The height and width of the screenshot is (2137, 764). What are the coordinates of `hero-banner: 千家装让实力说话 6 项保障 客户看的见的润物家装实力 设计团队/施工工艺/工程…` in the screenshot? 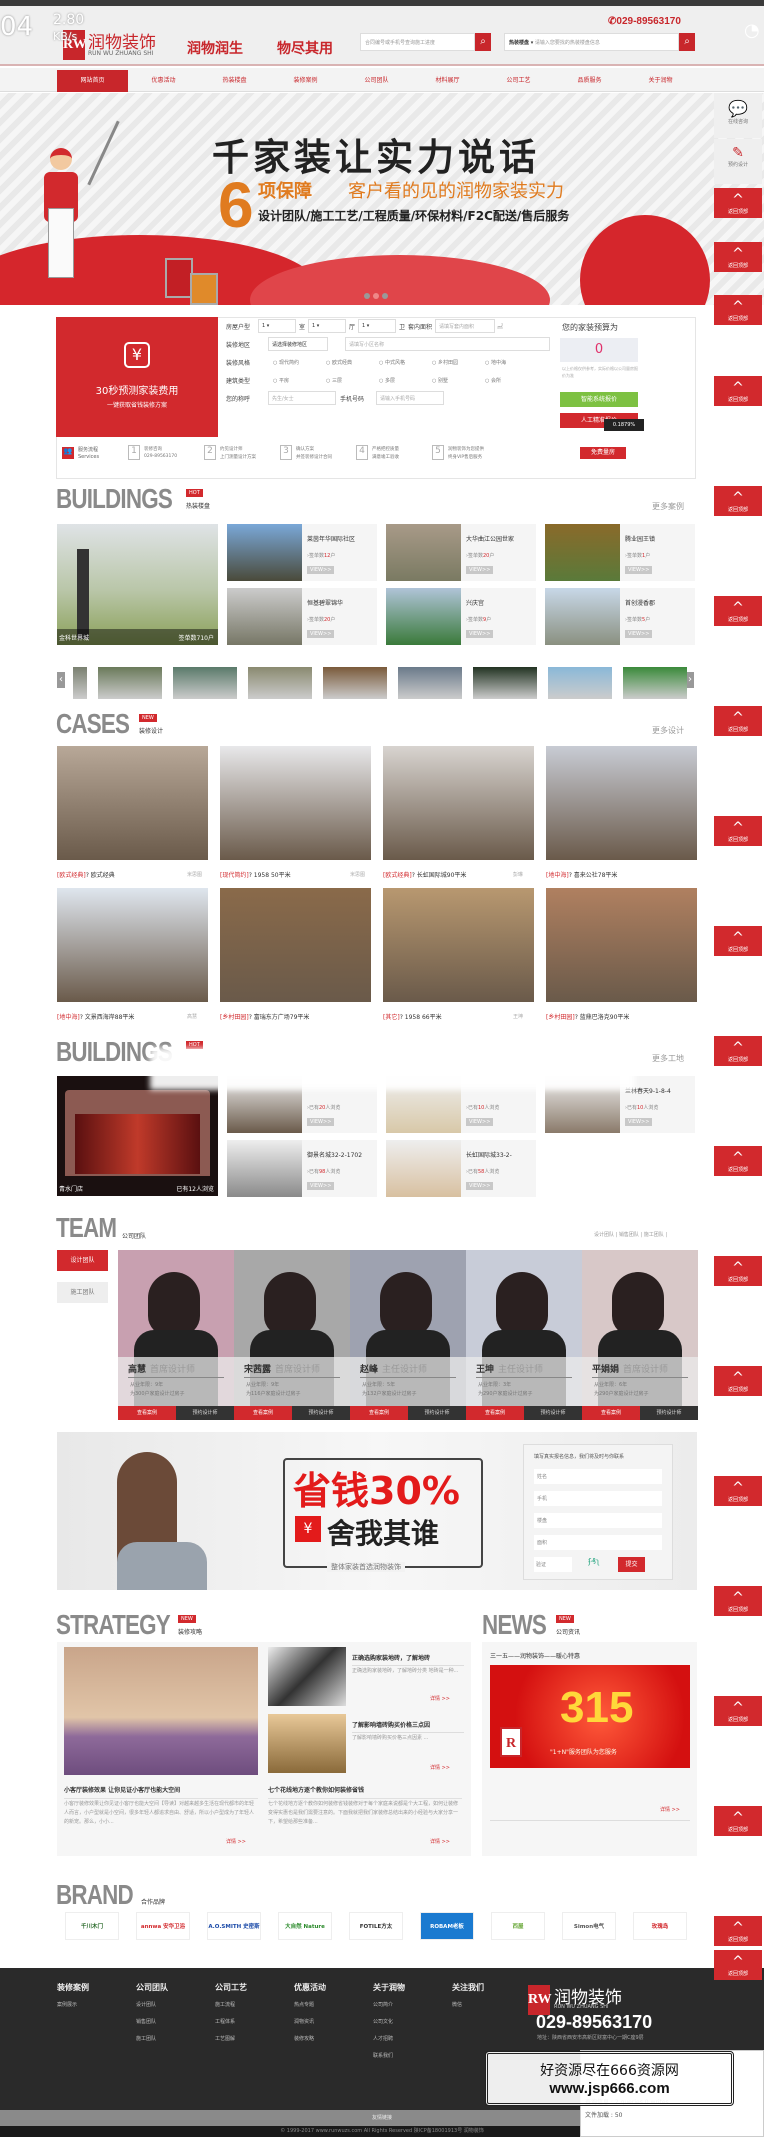 It's located at (382, 199).